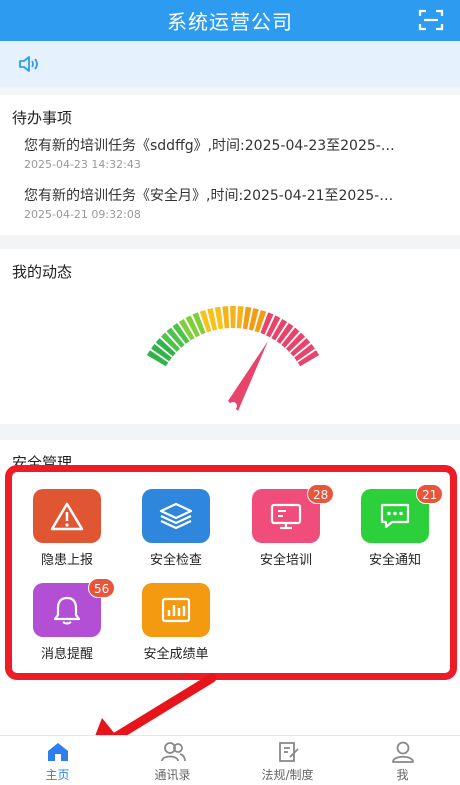  I want to click on gauge-pivot, so click(233, 406).